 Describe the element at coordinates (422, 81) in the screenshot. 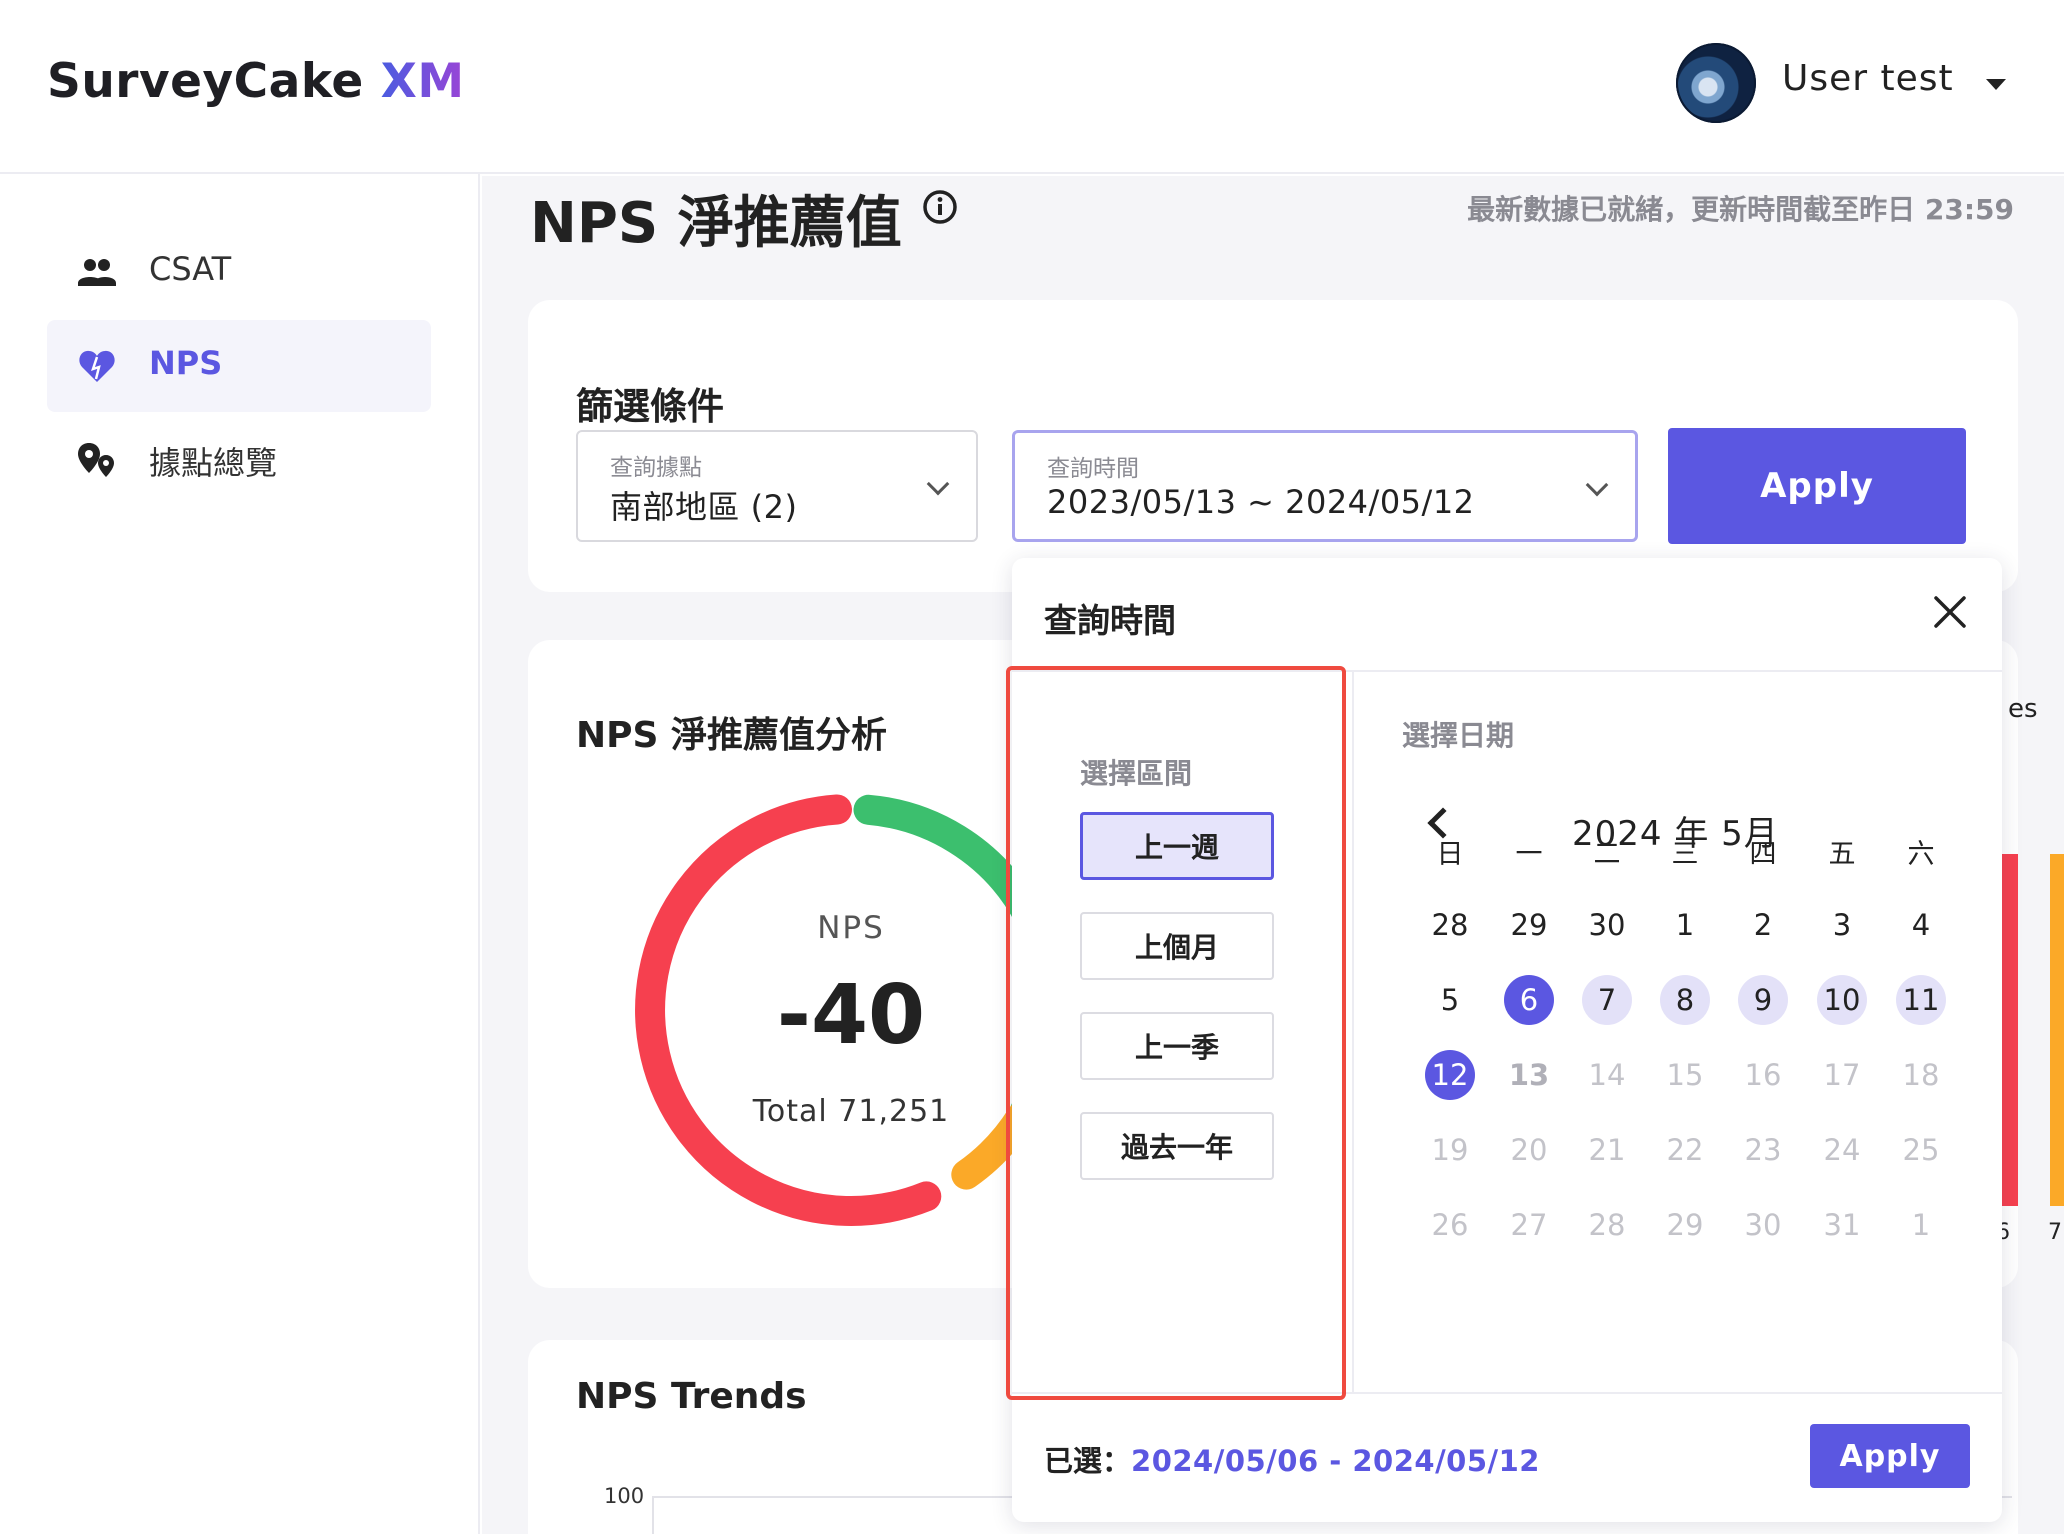

I see `logo-accent: XM` at that location.